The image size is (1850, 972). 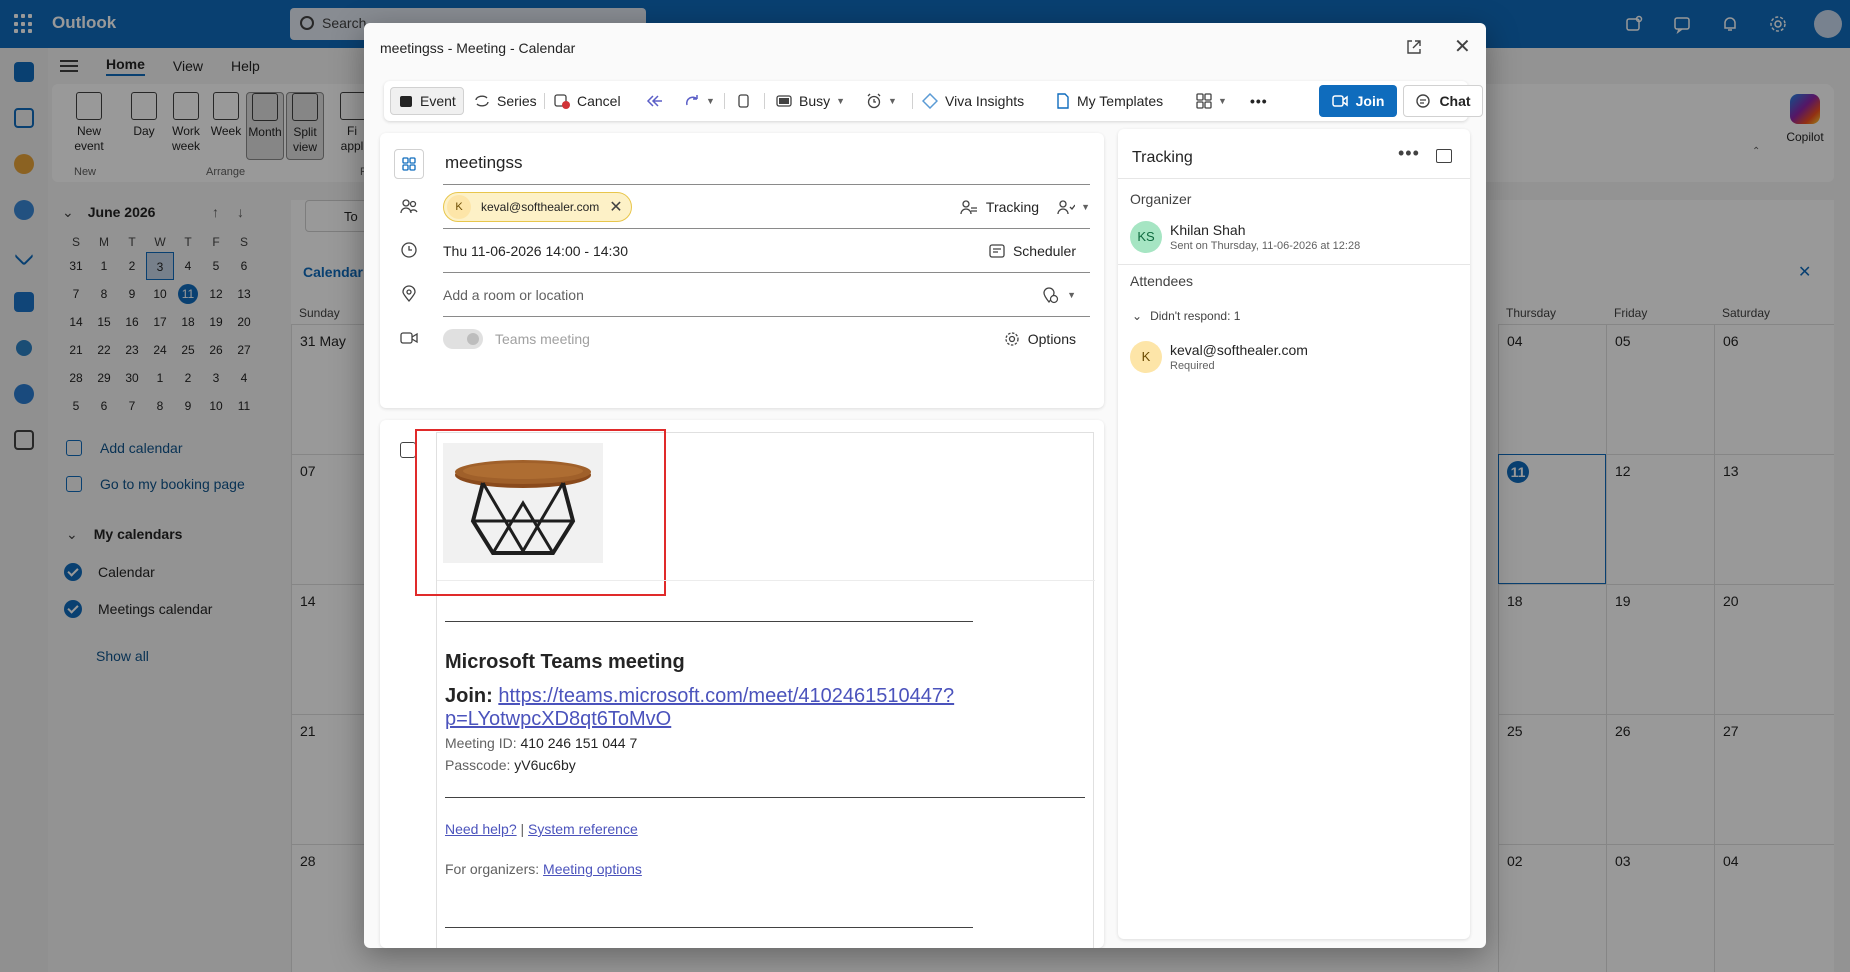 What do you see at coordinates (699, 101) in the screenshot?
I see `forward-icon: ▼` at bounding box center [699, 101].